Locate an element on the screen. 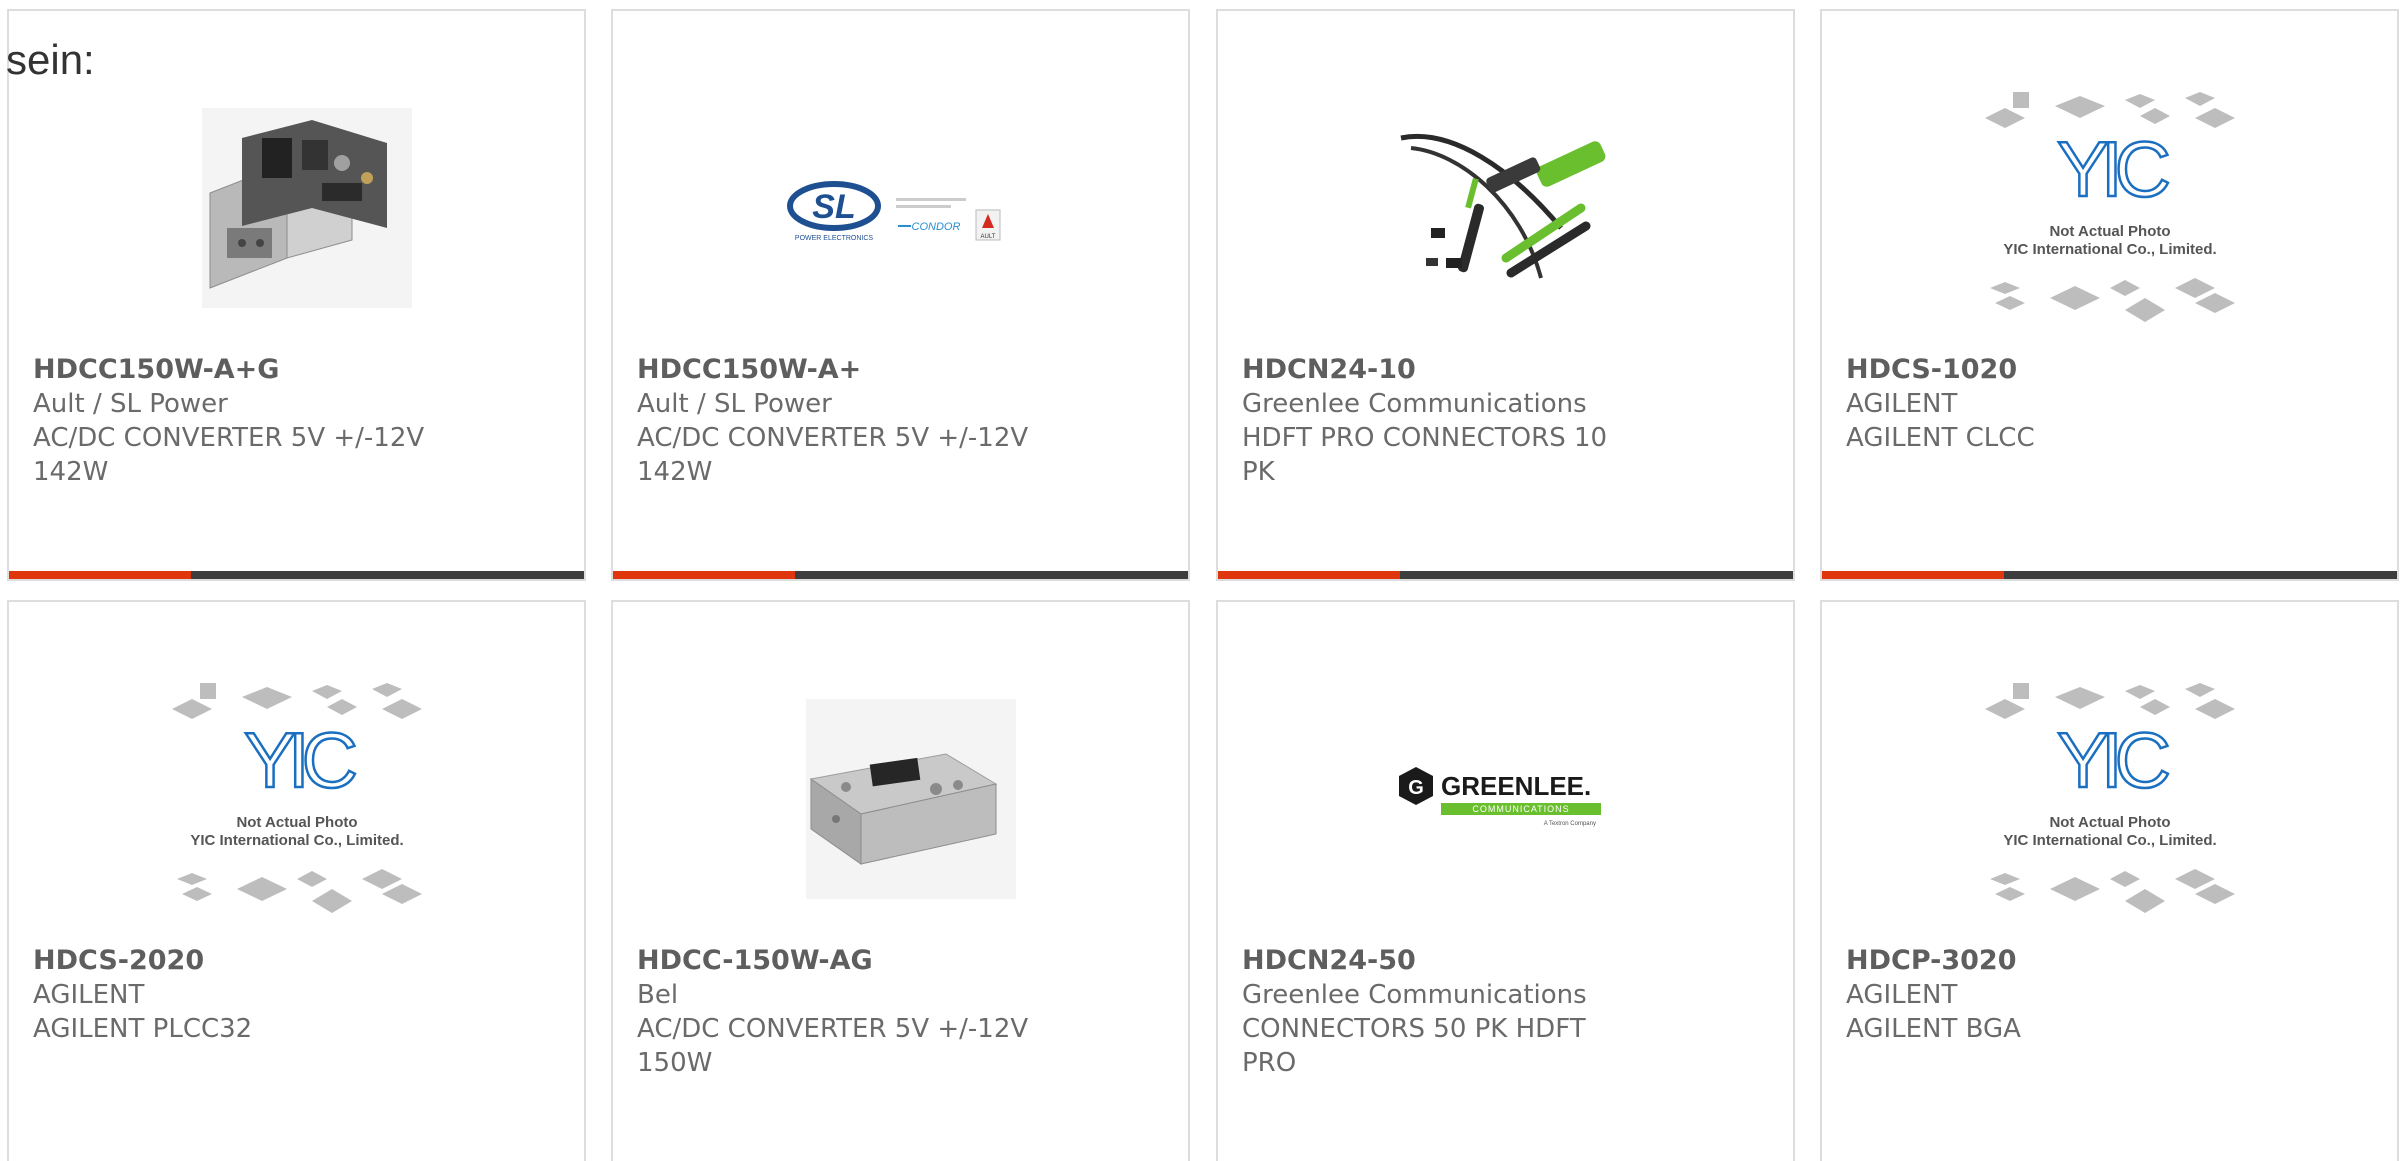 The height and width of the screenshot is (1161, 2400). description-label: CONNECTORS 50 PK HDFT PRO is located at coordinates (1414, 1046).